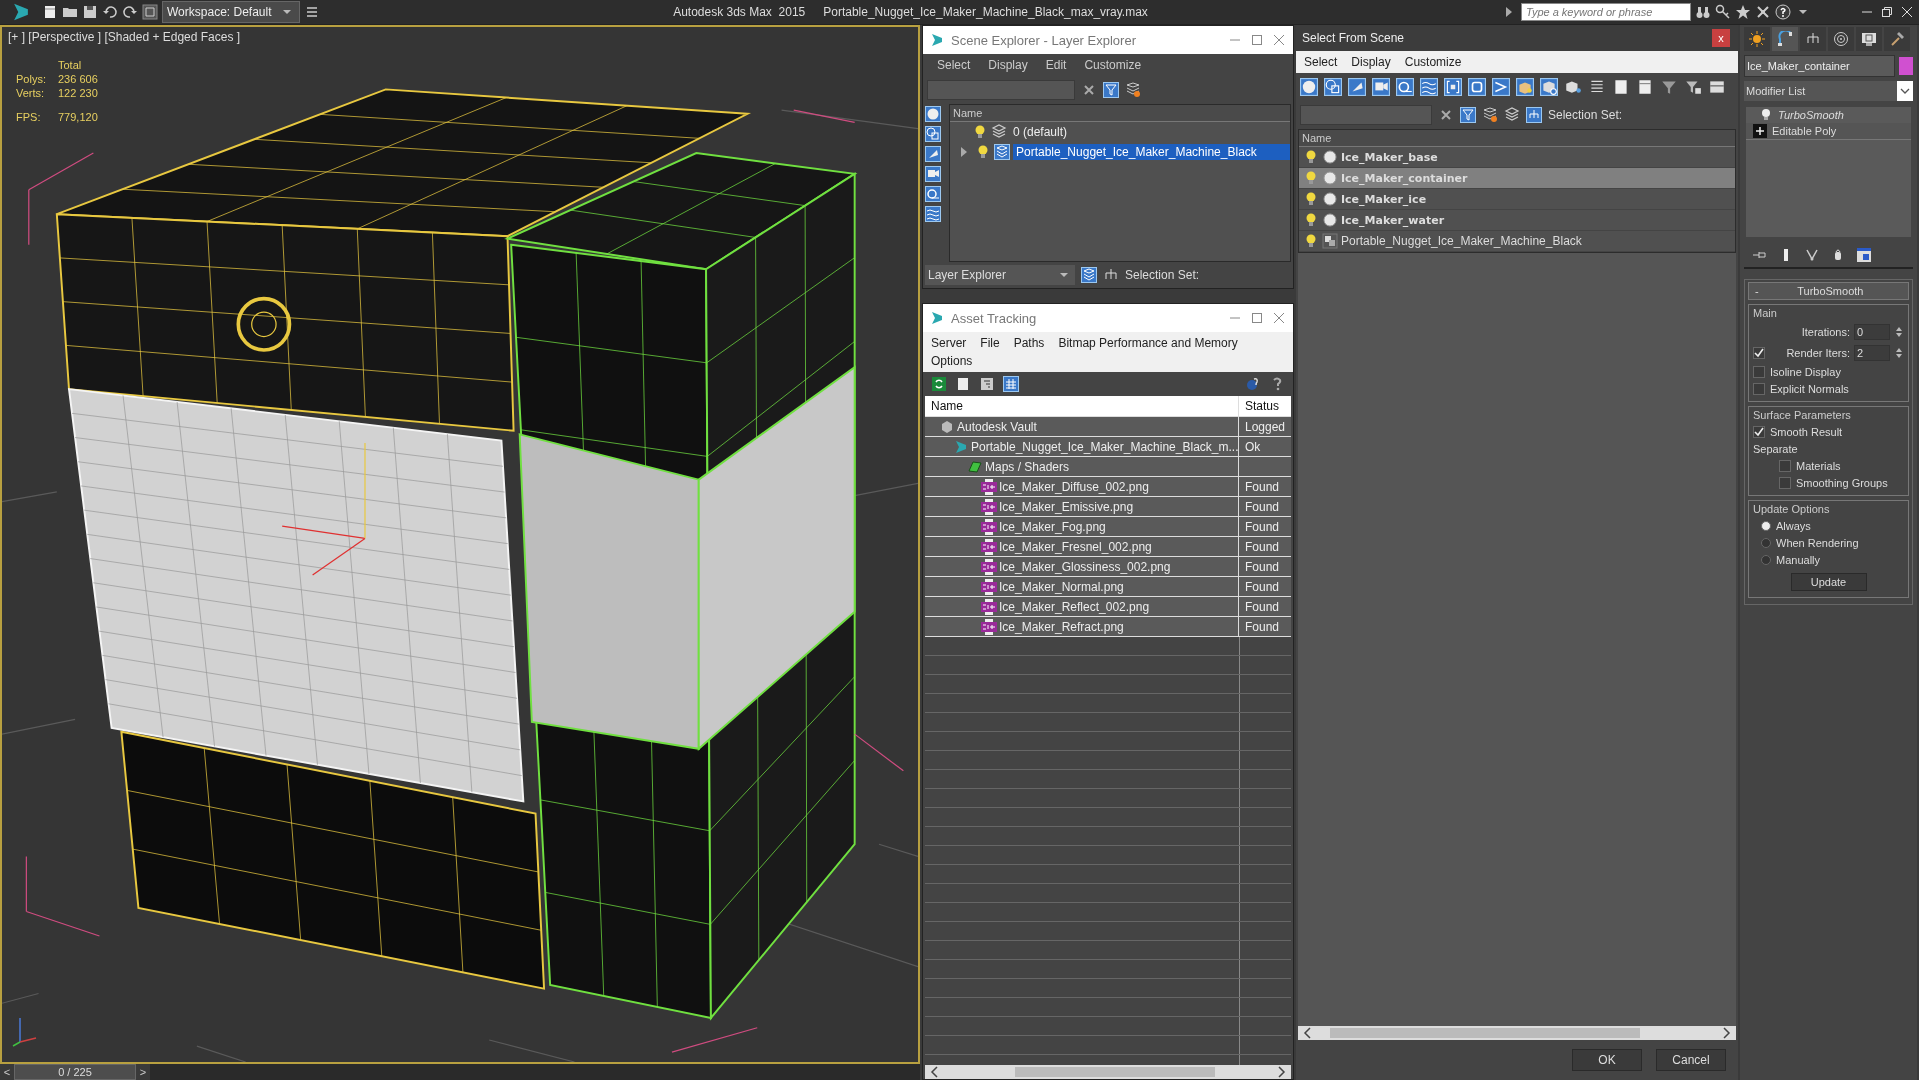 The height and width of the screenshot is (1080, 1919). I want to click on star-icon, so click(1743, 12).